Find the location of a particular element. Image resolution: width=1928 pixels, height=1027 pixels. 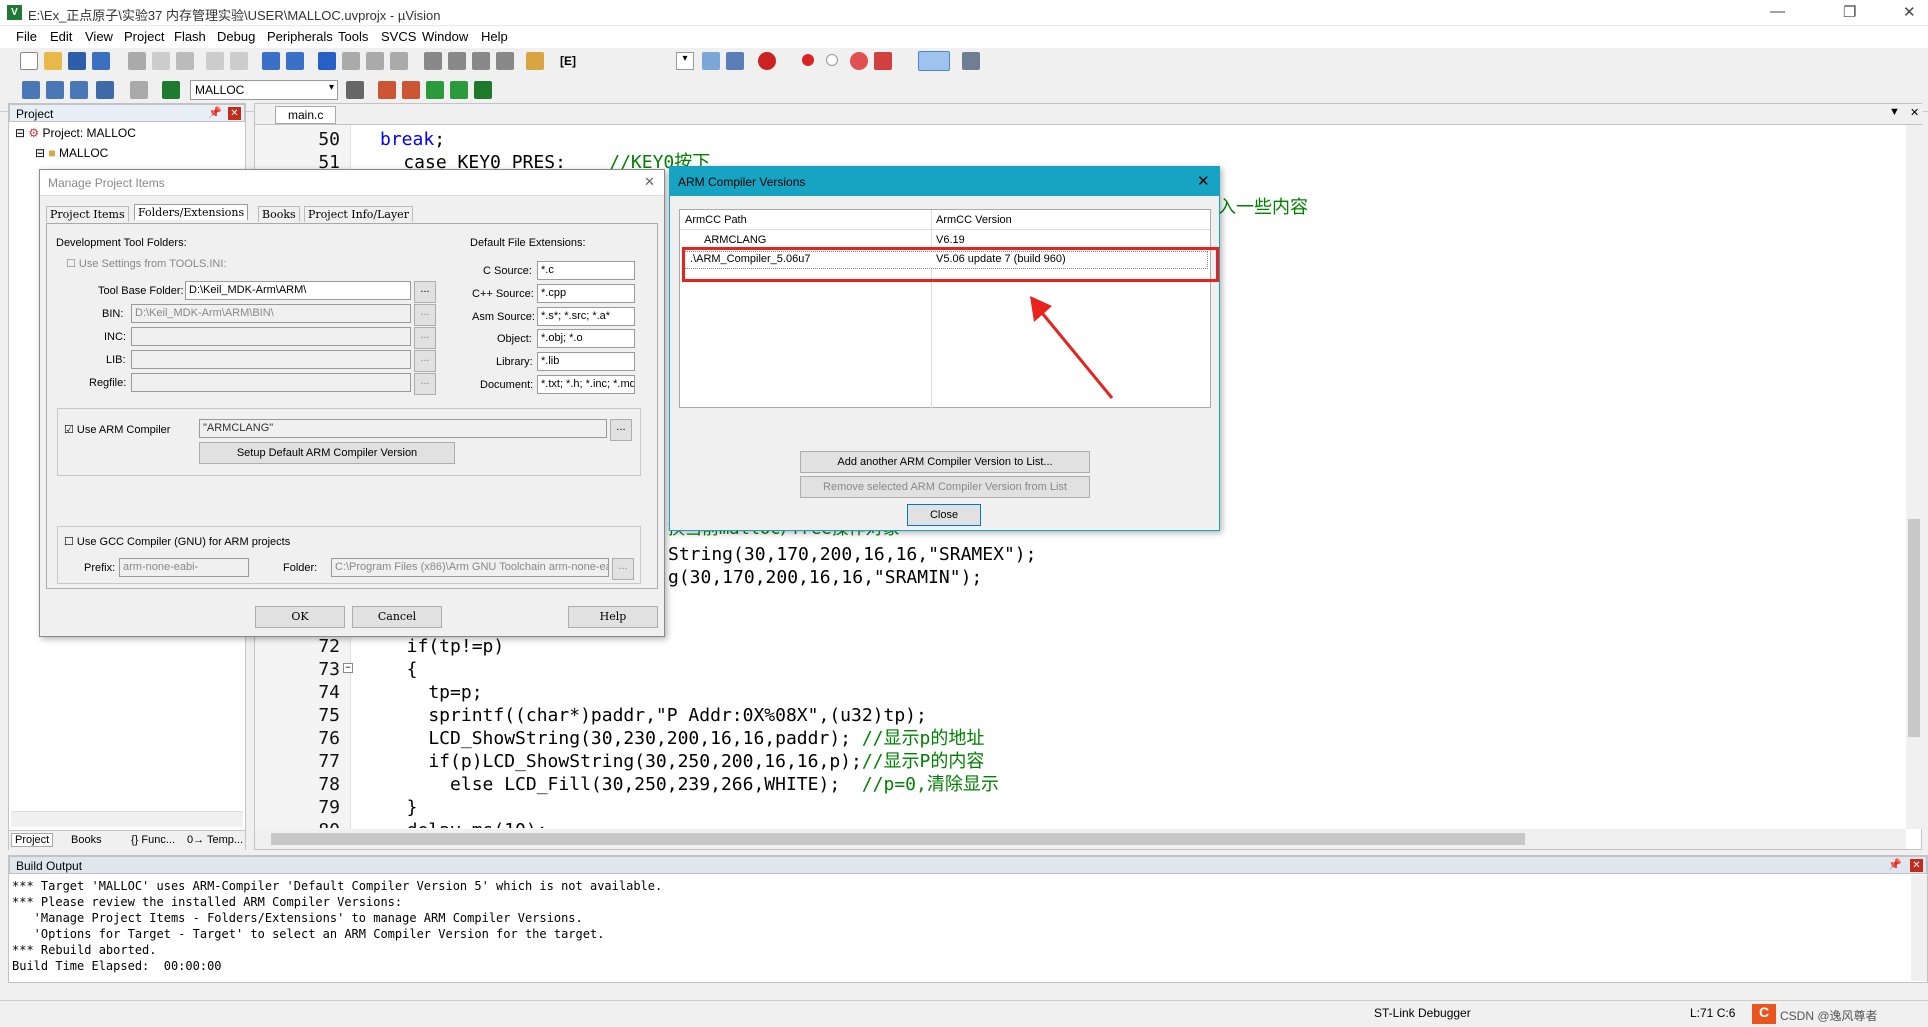

compiler-row-path: ARMCLANG is located at coordinates (735, 240).